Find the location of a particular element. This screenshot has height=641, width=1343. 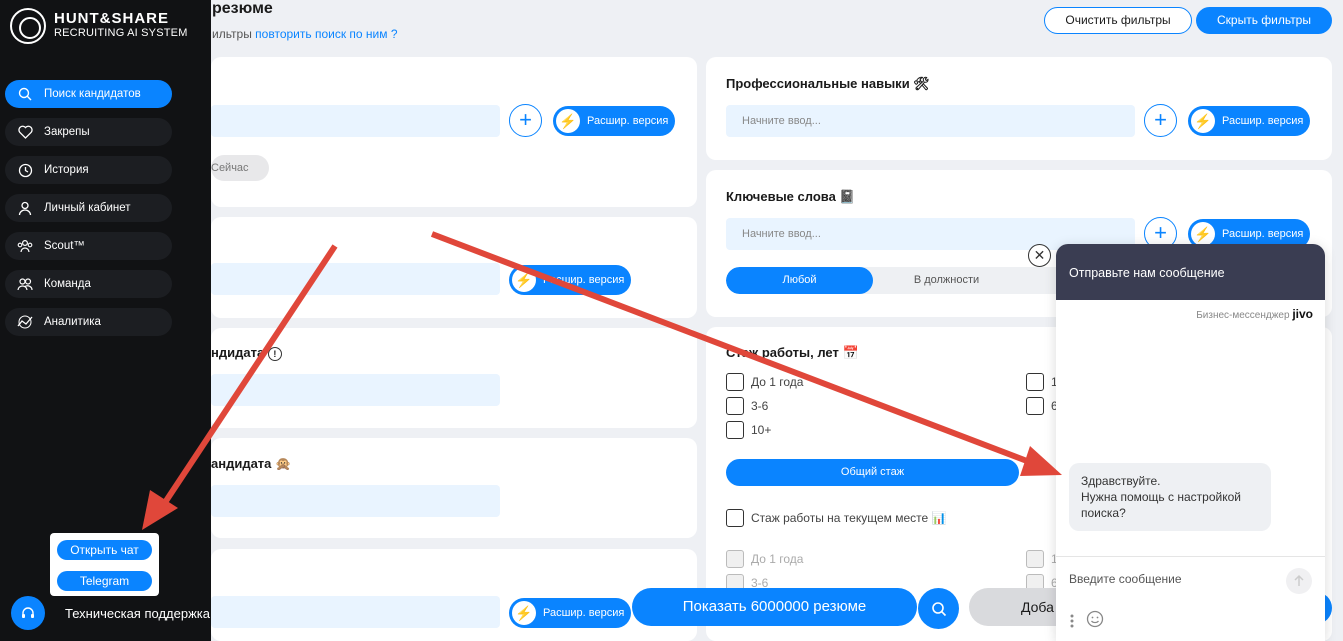

chat-tools is located at coordinates (1087, 620).